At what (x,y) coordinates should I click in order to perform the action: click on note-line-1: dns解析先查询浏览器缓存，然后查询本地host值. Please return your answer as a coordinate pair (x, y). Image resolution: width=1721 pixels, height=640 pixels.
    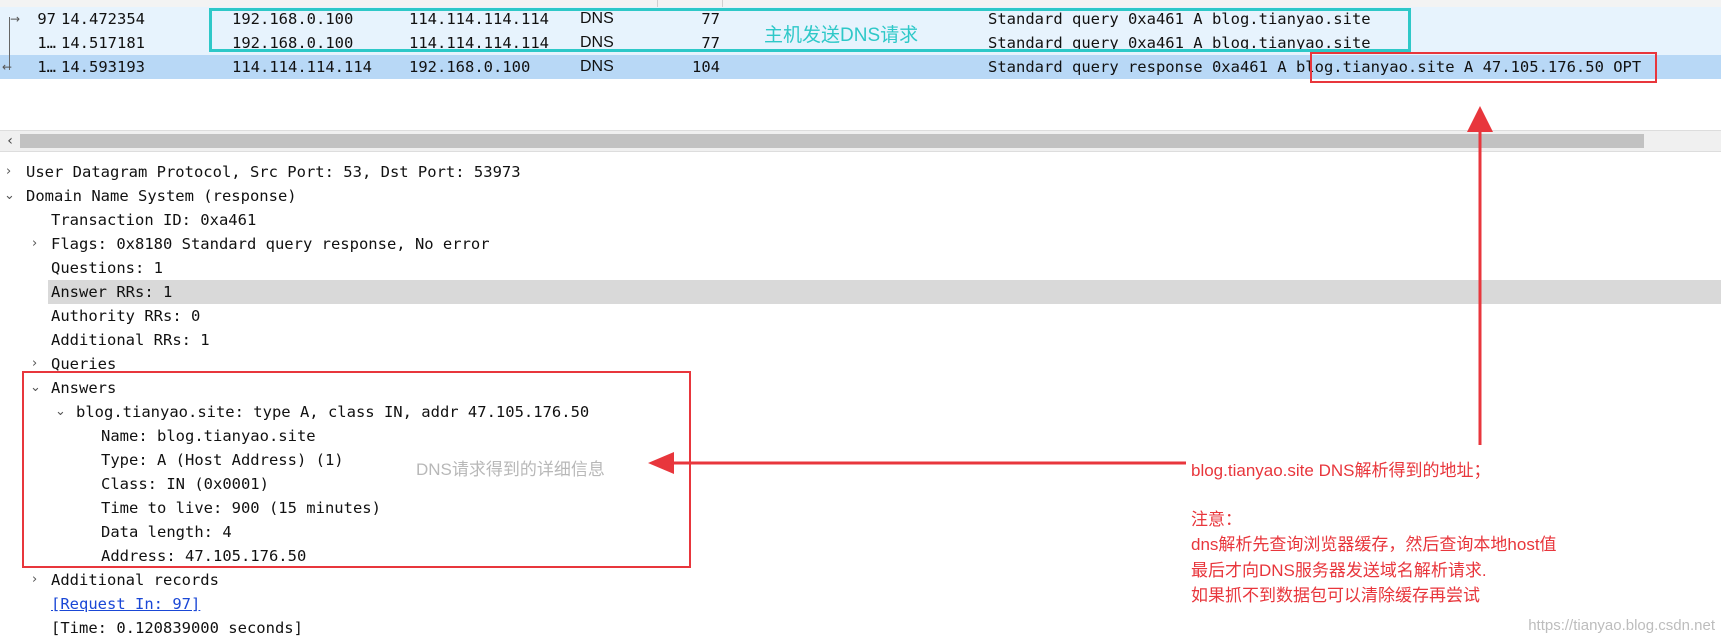
    Looking at the image, I should click on (1374, 544).